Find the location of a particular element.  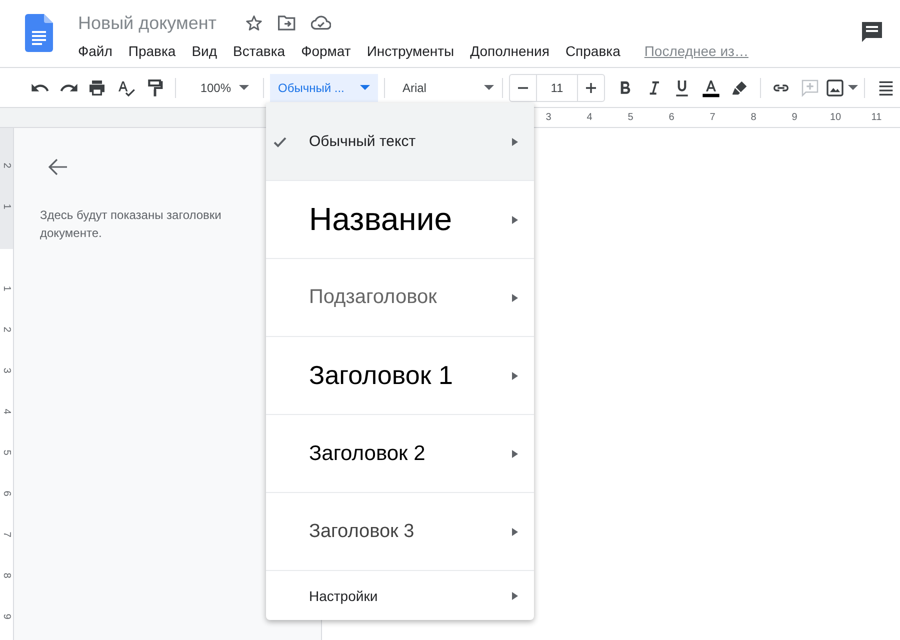

document-logo-icon is located at coordinates (39, 33).